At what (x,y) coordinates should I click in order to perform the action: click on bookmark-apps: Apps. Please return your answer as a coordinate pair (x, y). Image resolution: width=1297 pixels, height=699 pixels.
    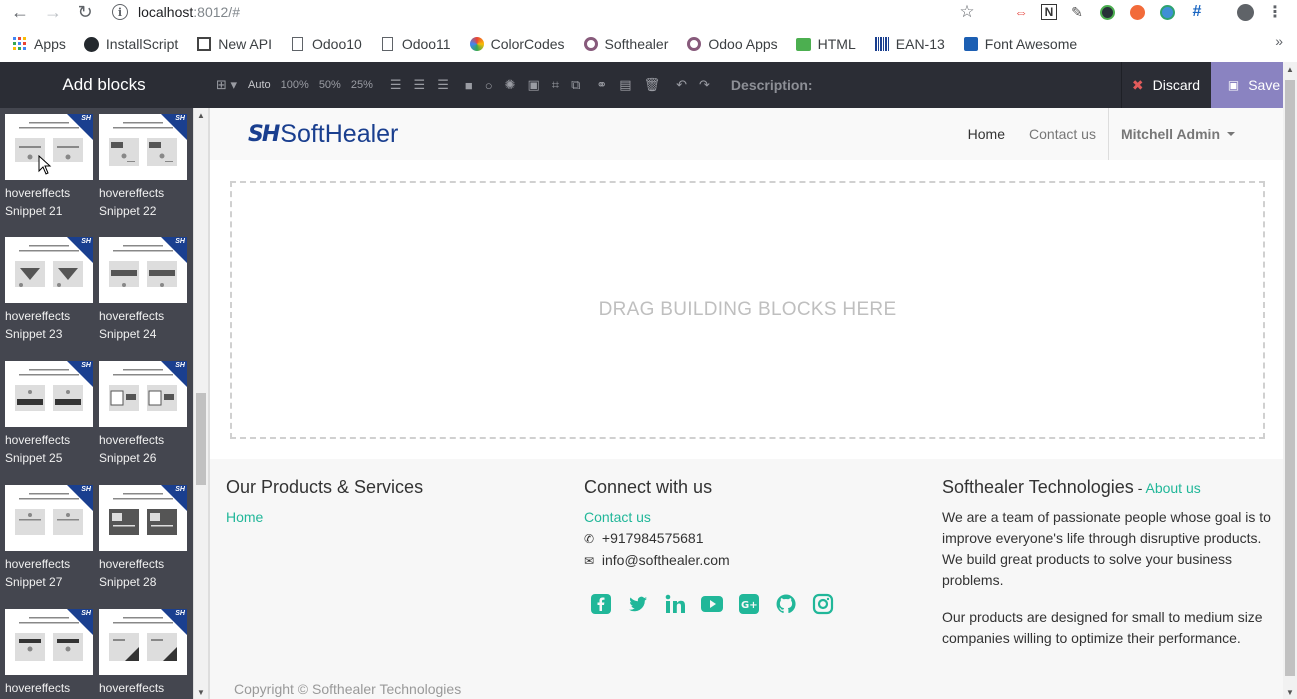
    Looking at the image, I should click on (39, 44).